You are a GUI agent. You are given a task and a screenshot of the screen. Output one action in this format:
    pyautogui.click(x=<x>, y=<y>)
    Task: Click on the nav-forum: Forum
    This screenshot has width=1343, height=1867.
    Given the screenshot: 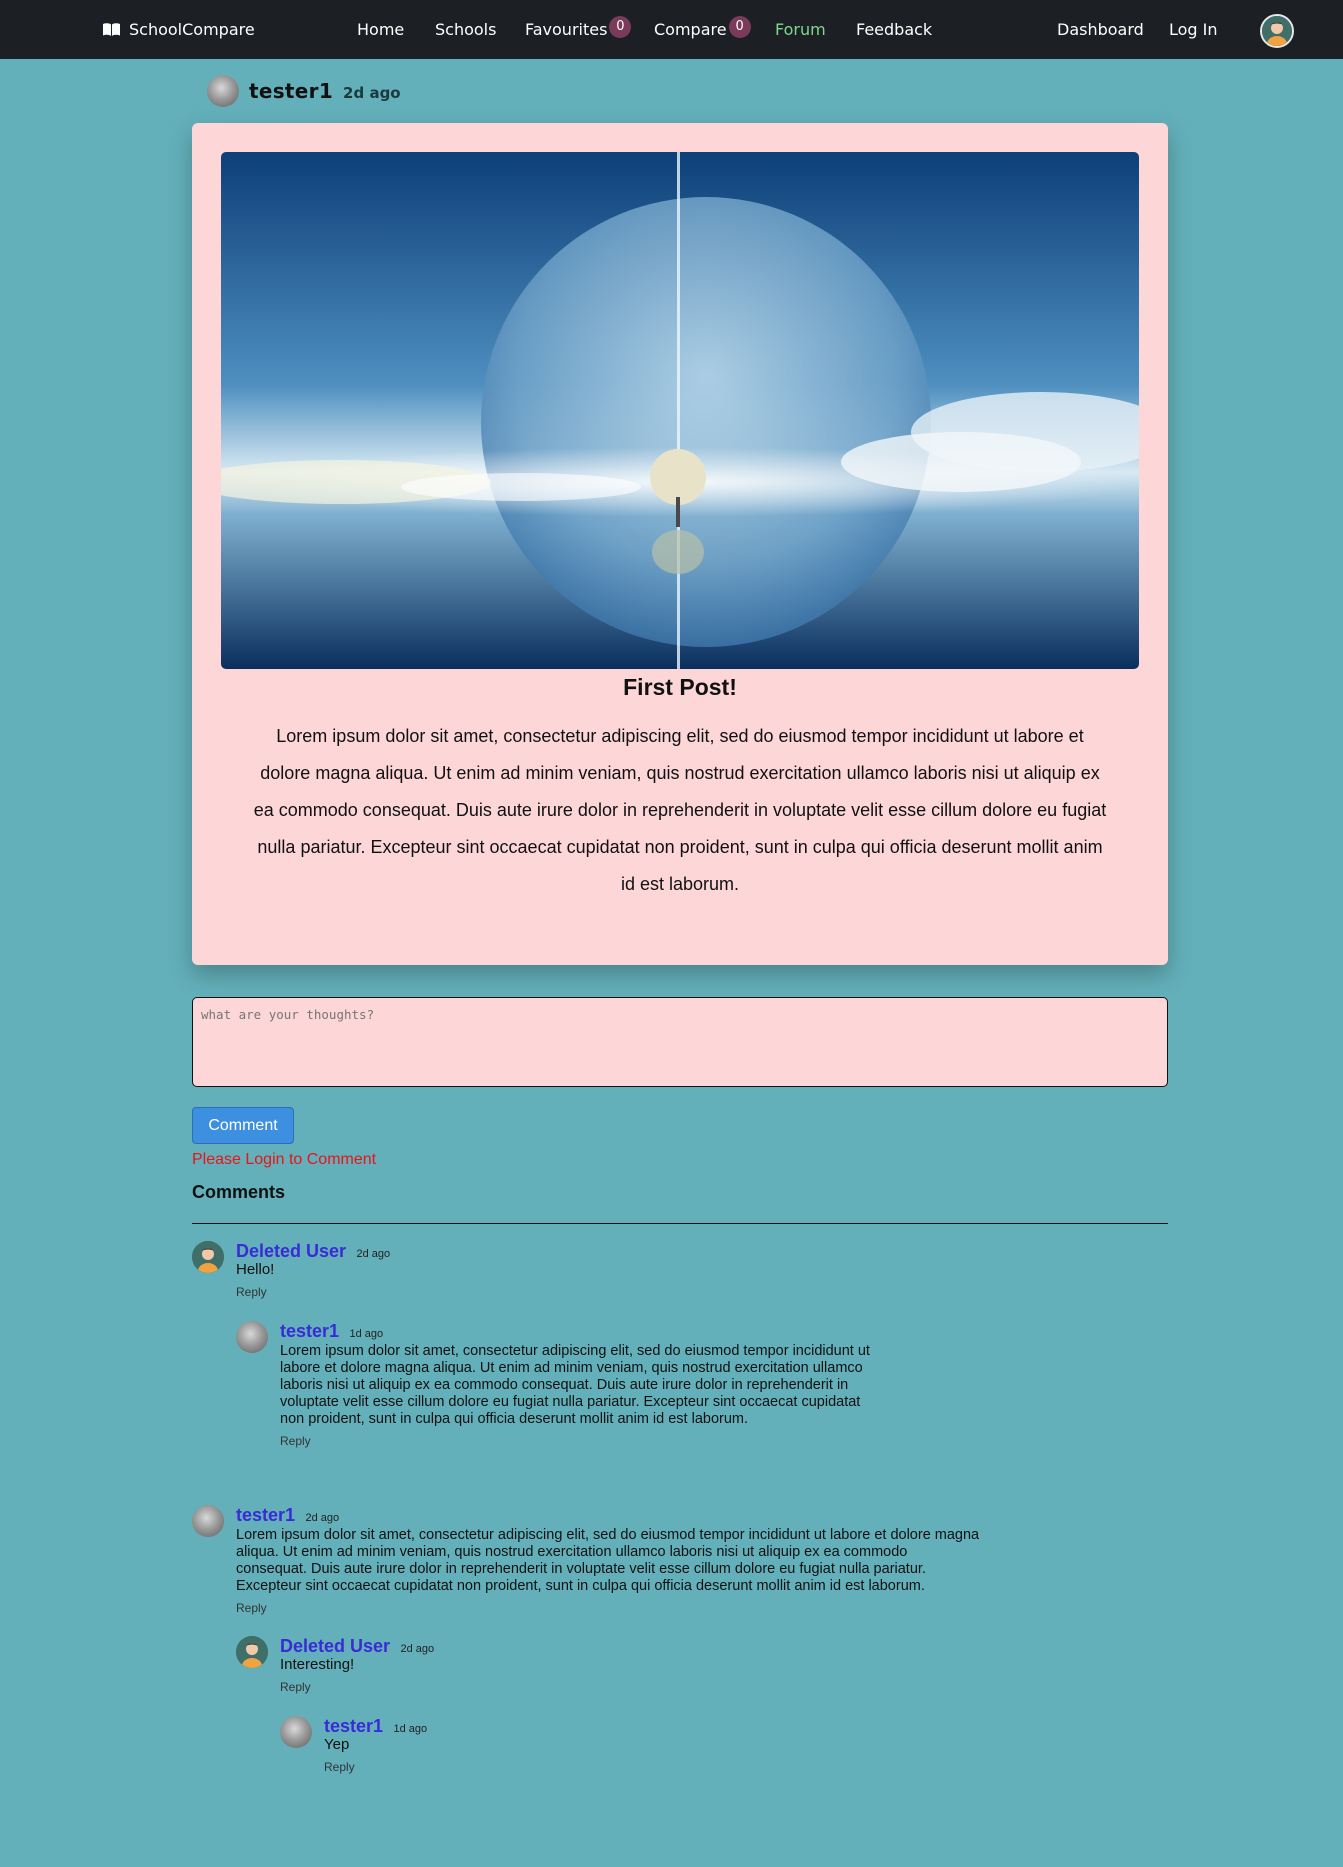 What is the action you would take?
    pyautogui.click(x=800, y=29)
    